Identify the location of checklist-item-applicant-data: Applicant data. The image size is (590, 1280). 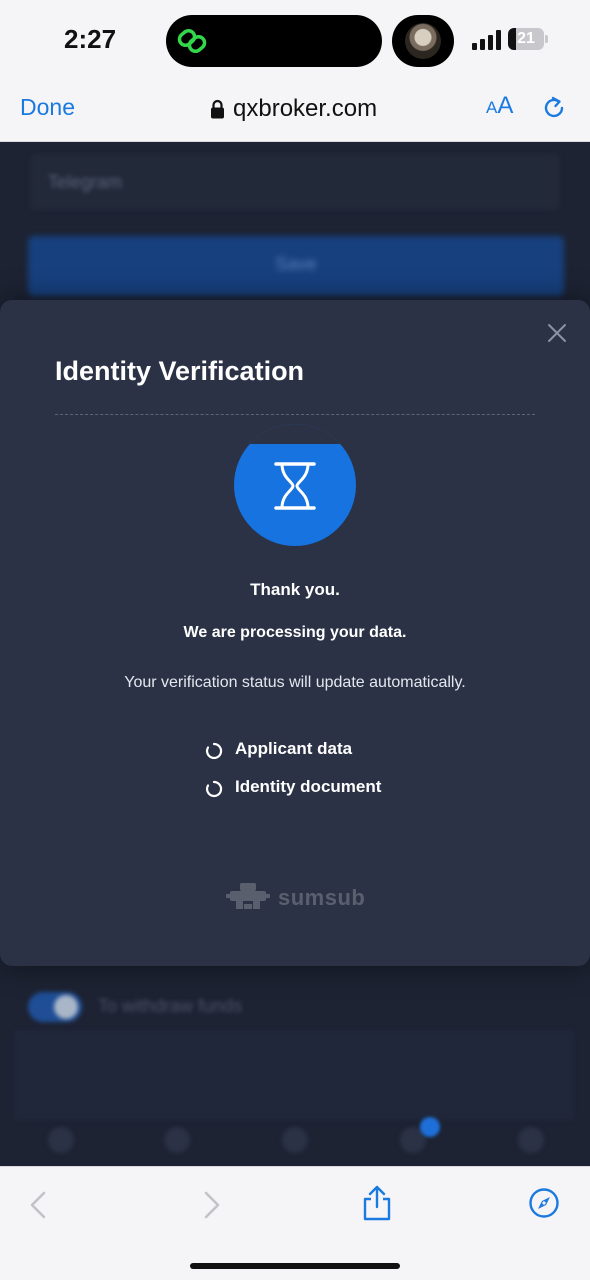
(293, 749).